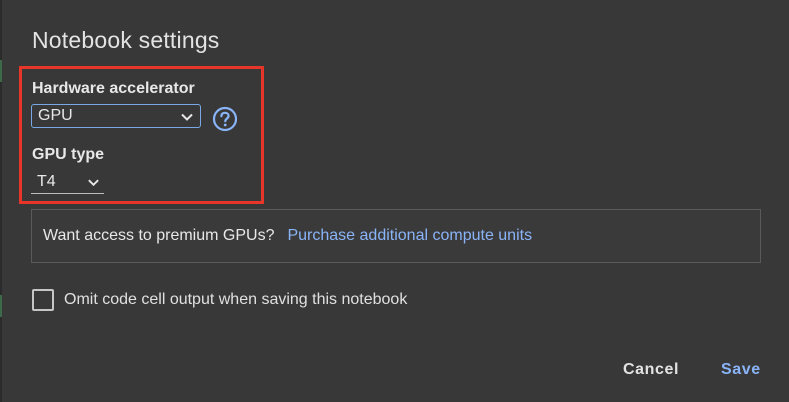 The image size is (789, 402). I want to click on dialog-title: Notebook settings, so click(126, 40).